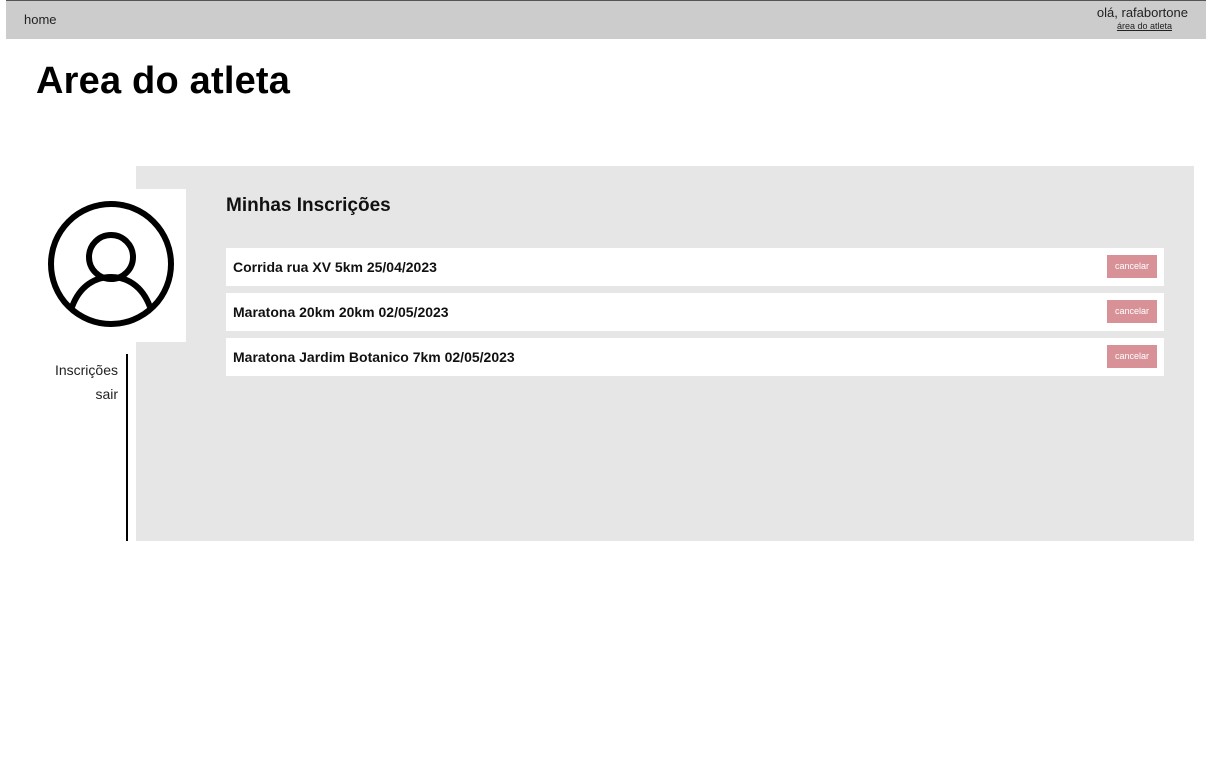 This screenshot has width=1232, height=770. What do you see at coordinates (163, 81) in the screenshot?
I see `page-title: Area do atleta` at bounding box center [163, 81].